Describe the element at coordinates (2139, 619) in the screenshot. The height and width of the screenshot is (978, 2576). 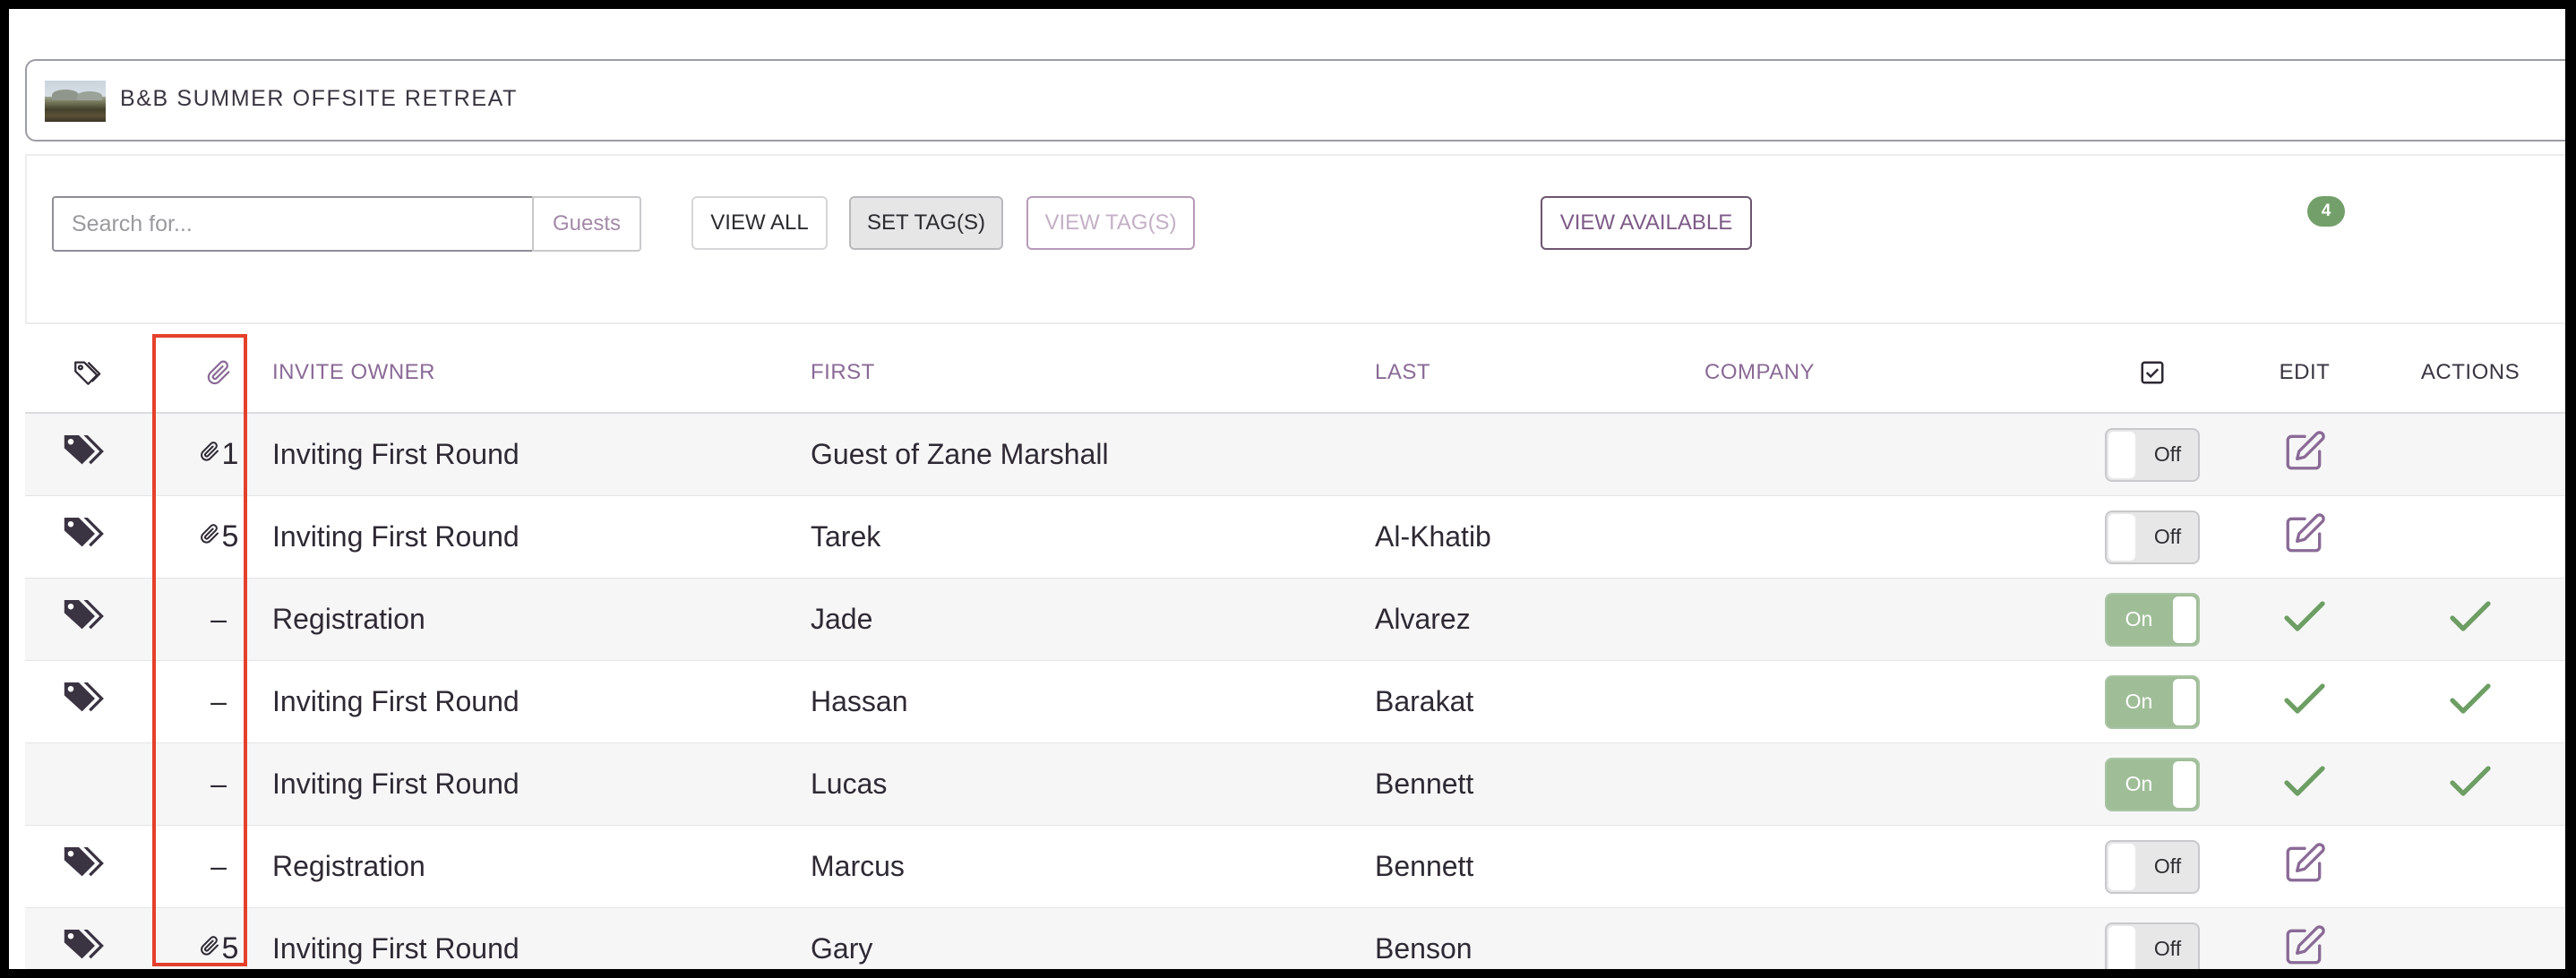
I see `toggle-label: On` at that location.